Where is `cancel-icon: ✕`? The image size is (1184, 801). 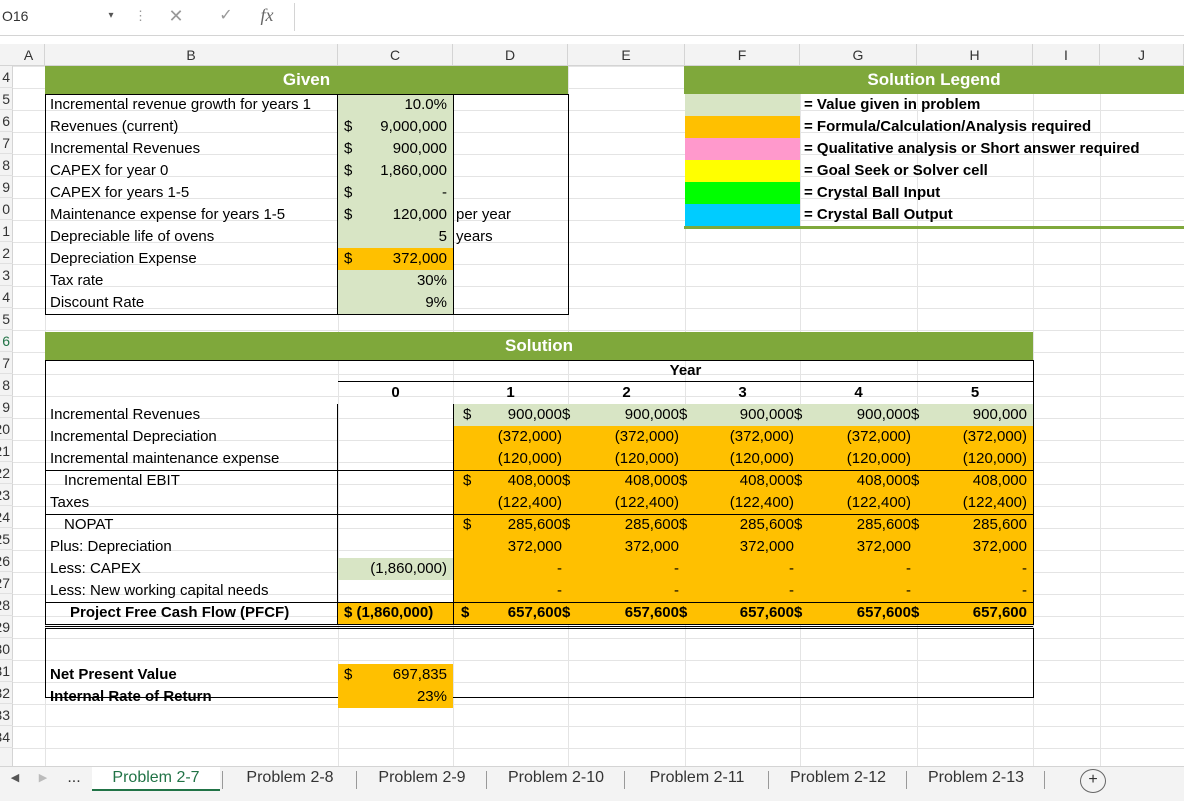 cancel-icon: ✕ is located at coordinates (176, 16).